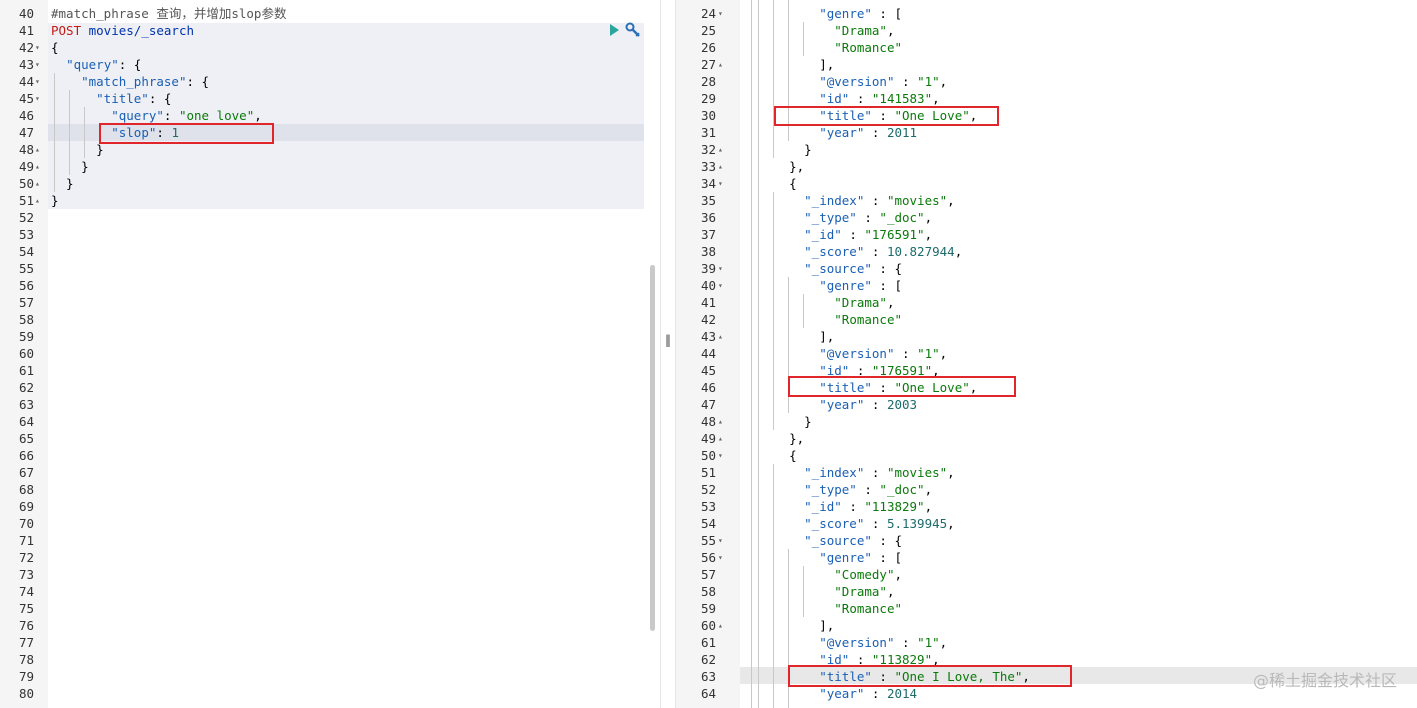 This screenshot has height=708, width=1417. I want to click on line-number: 45, so click(26, 98).